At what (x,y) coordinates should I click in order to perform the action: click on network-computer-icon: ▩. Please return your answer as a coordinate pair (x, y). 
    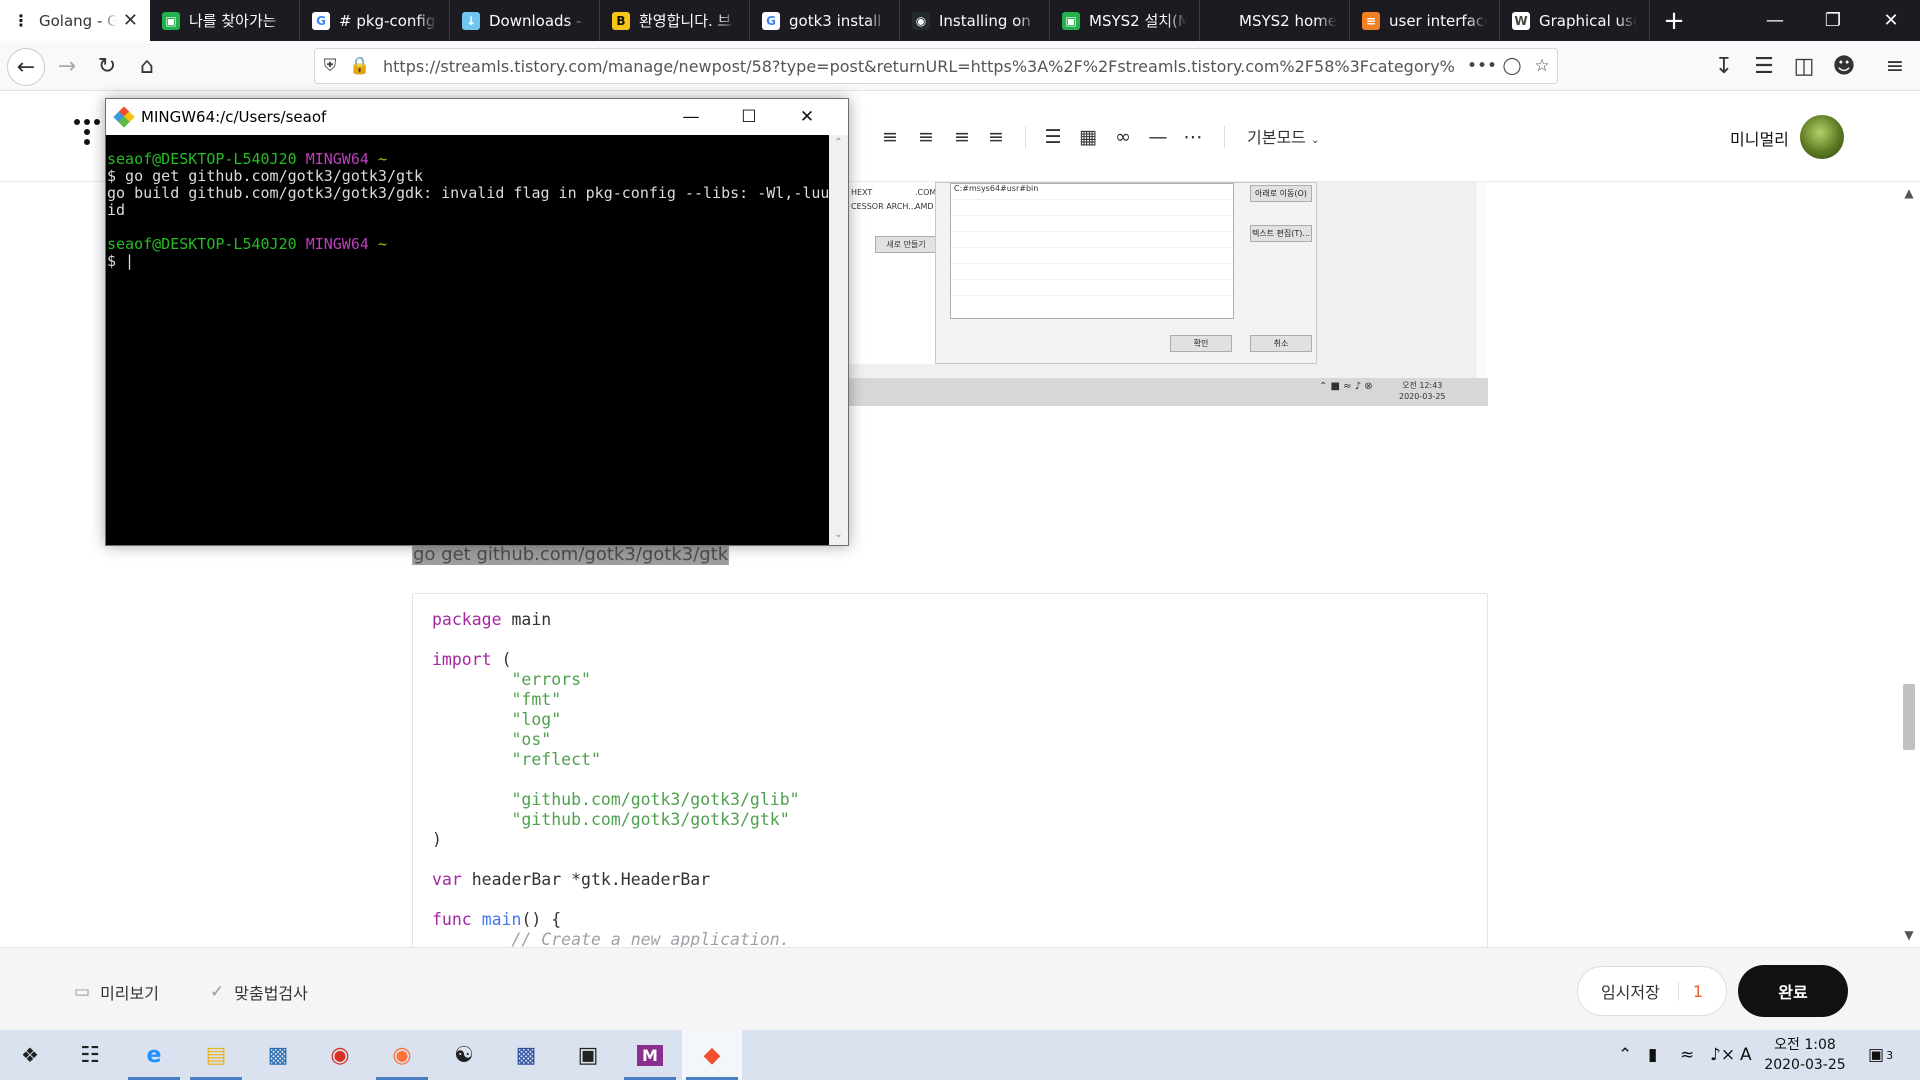
    Looking at the image, I should click on (526, 1055).